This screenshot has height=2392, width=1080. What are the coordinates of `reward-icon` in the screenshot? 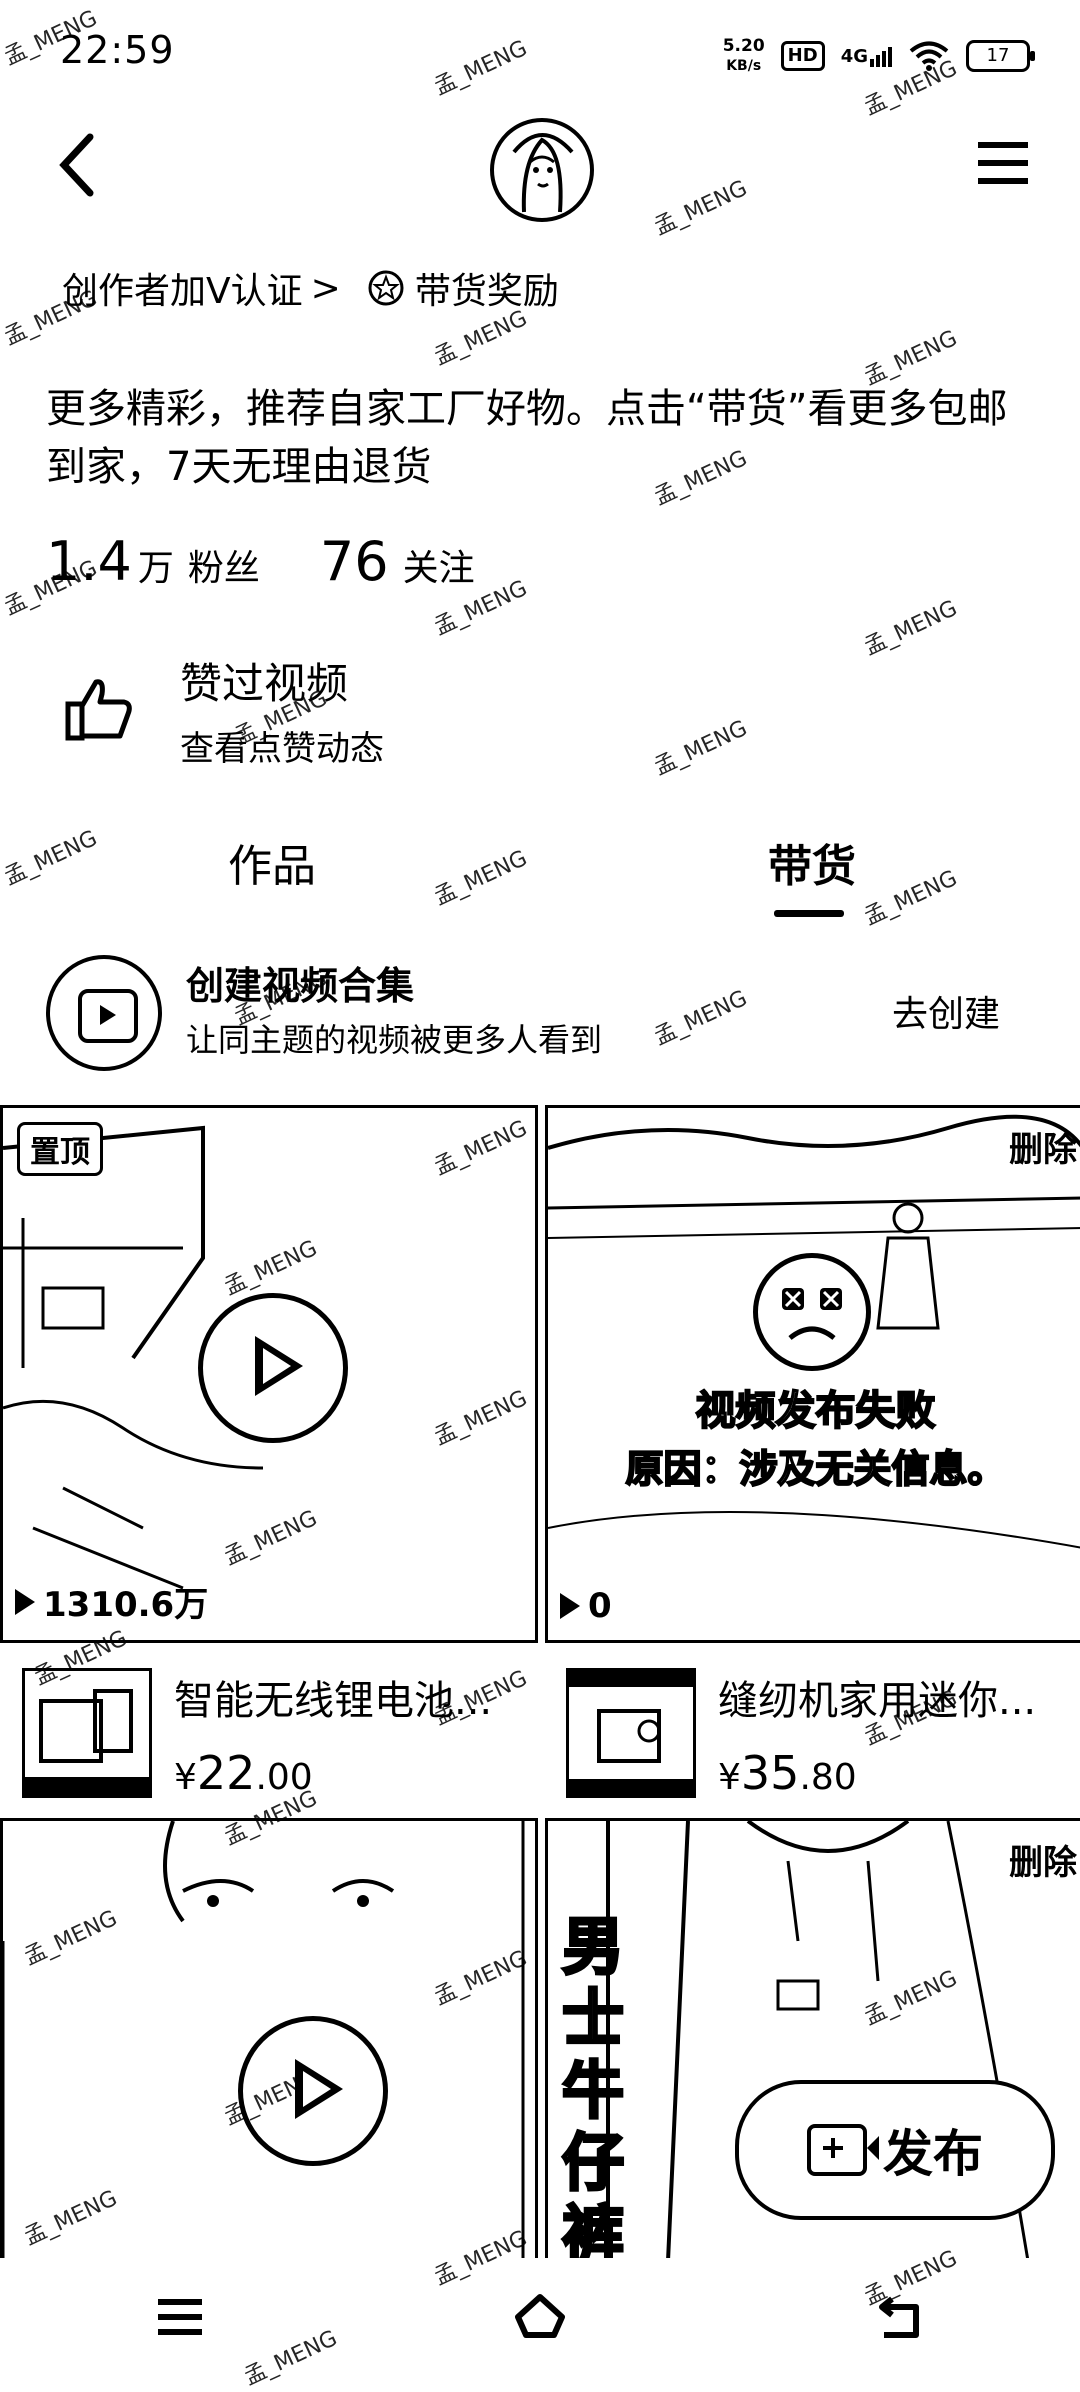 It's located at (386, 288).